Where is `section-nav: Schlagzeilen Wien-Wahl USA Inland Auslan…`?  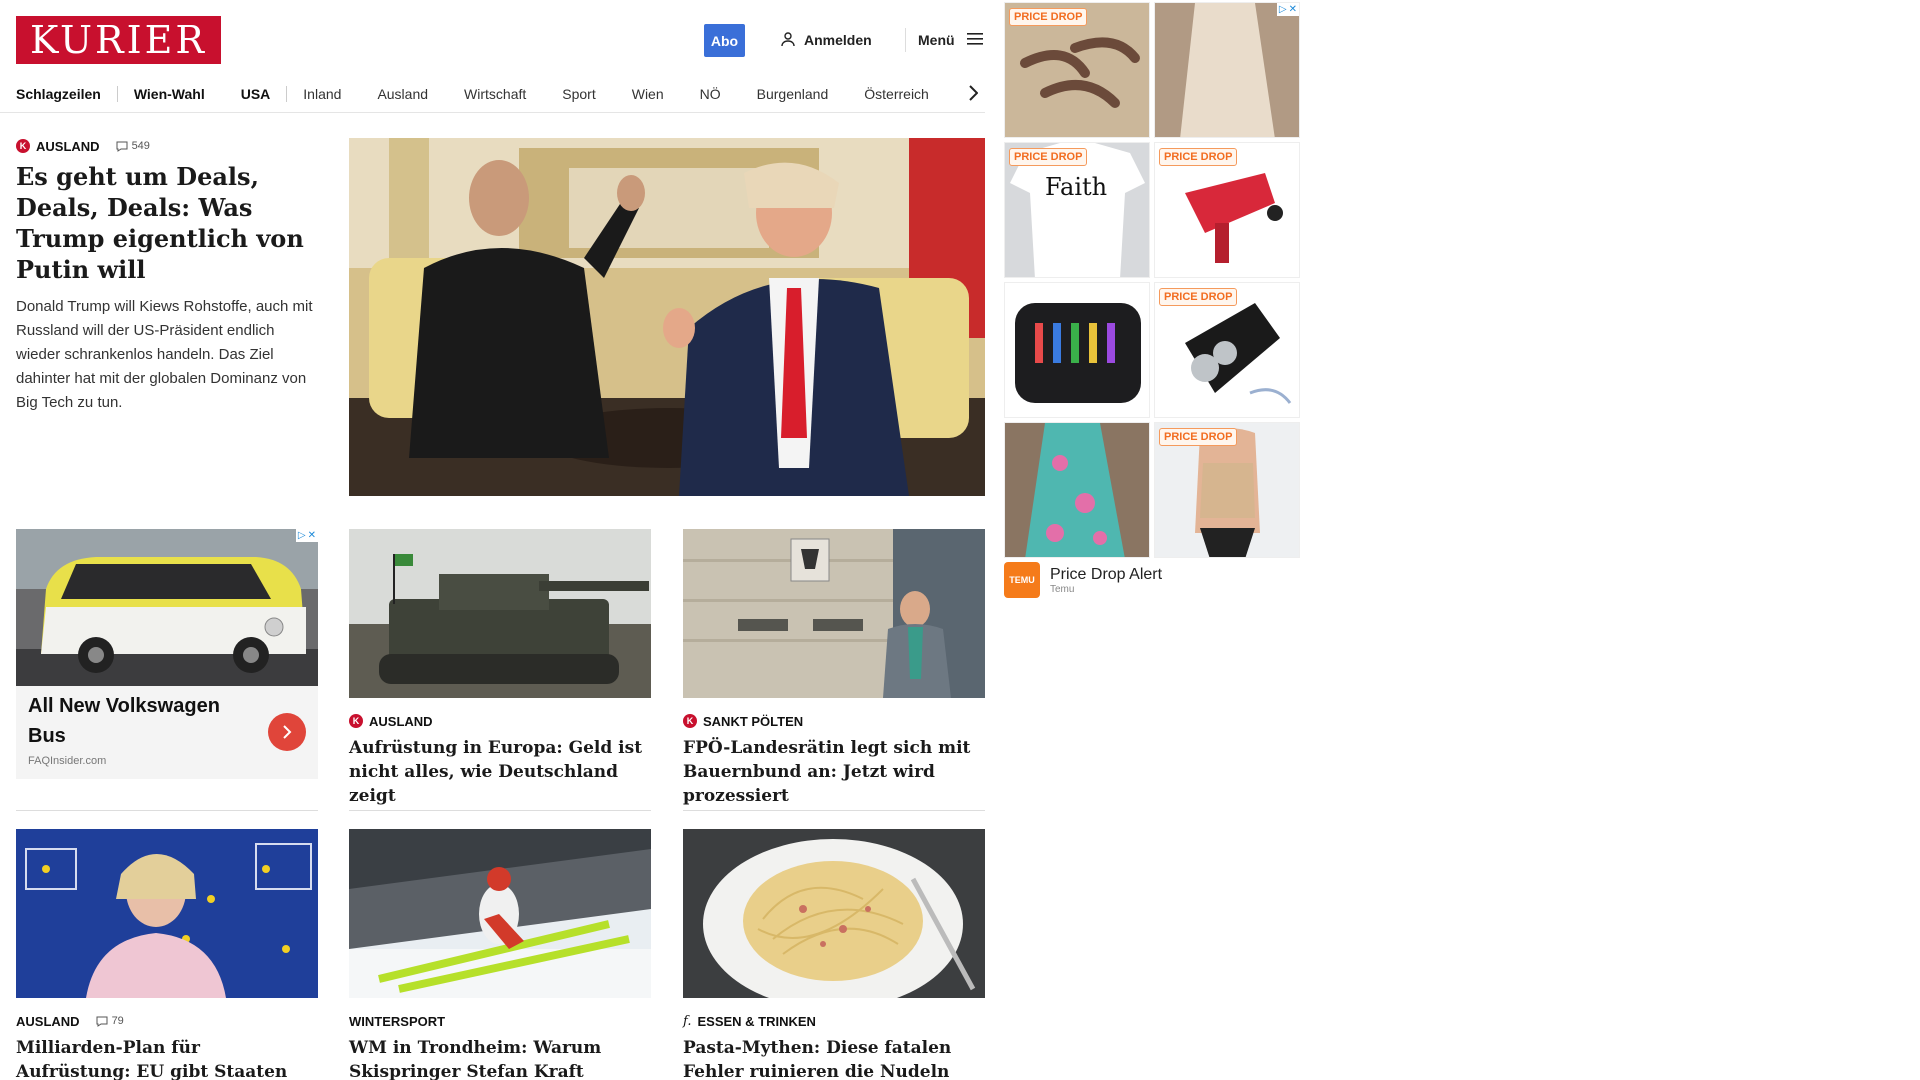 section-nav: Schlagzeilen Wien-Wahl USA Inland Auslan… is located at coordinates (500, 94).